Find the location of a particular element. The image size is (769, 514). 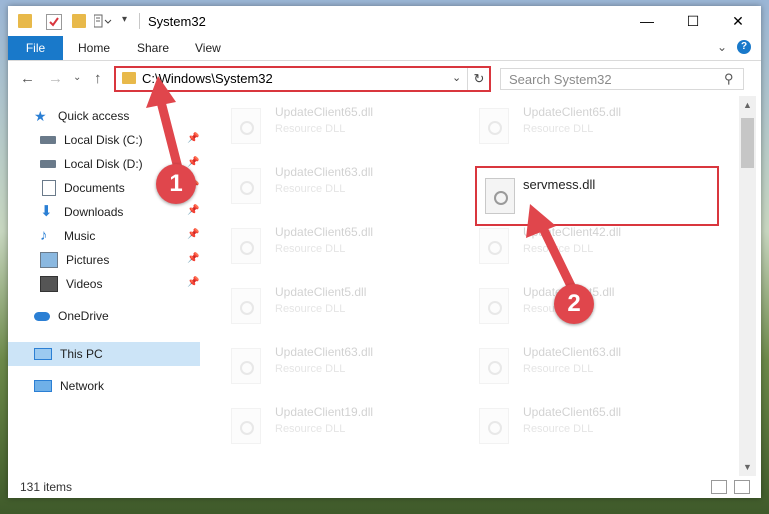

vertical-scrollbar: ▲ ▼ is located at coordinates (747, 286).